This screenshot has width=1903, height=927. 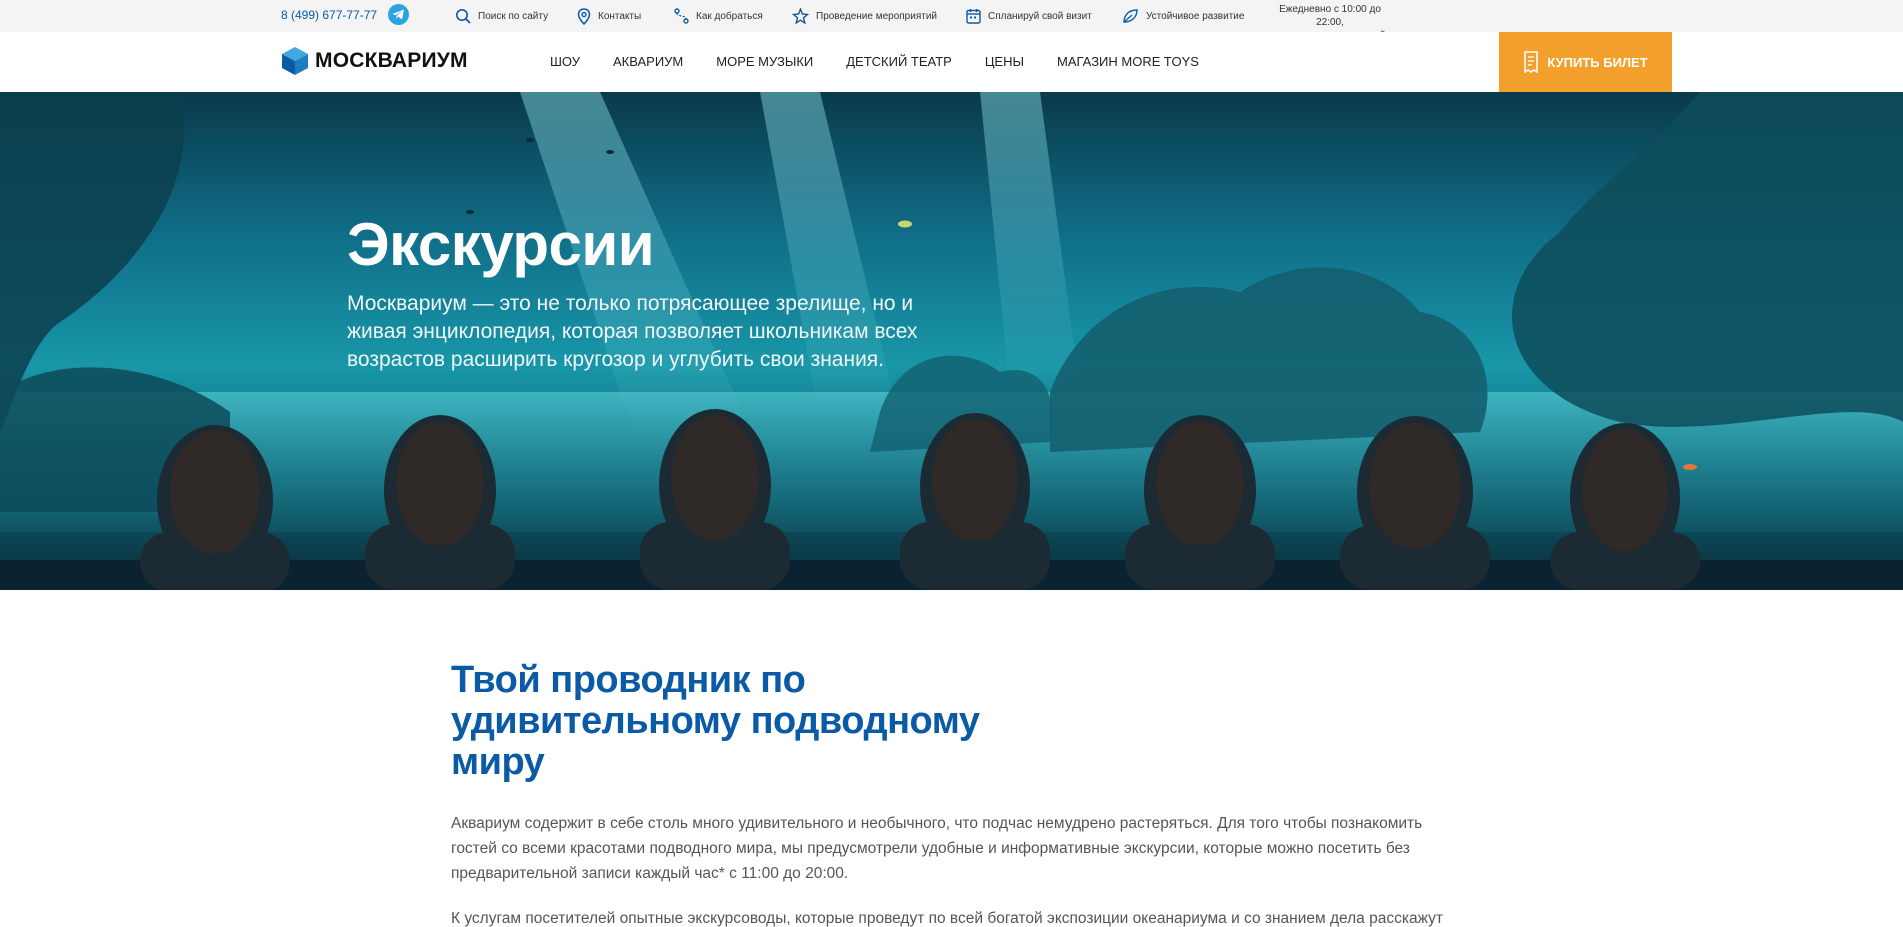 I want to click on nav-item-kids-theater: ДЕТСКИЙ ТЕАТР, so click(x=899, y=61).